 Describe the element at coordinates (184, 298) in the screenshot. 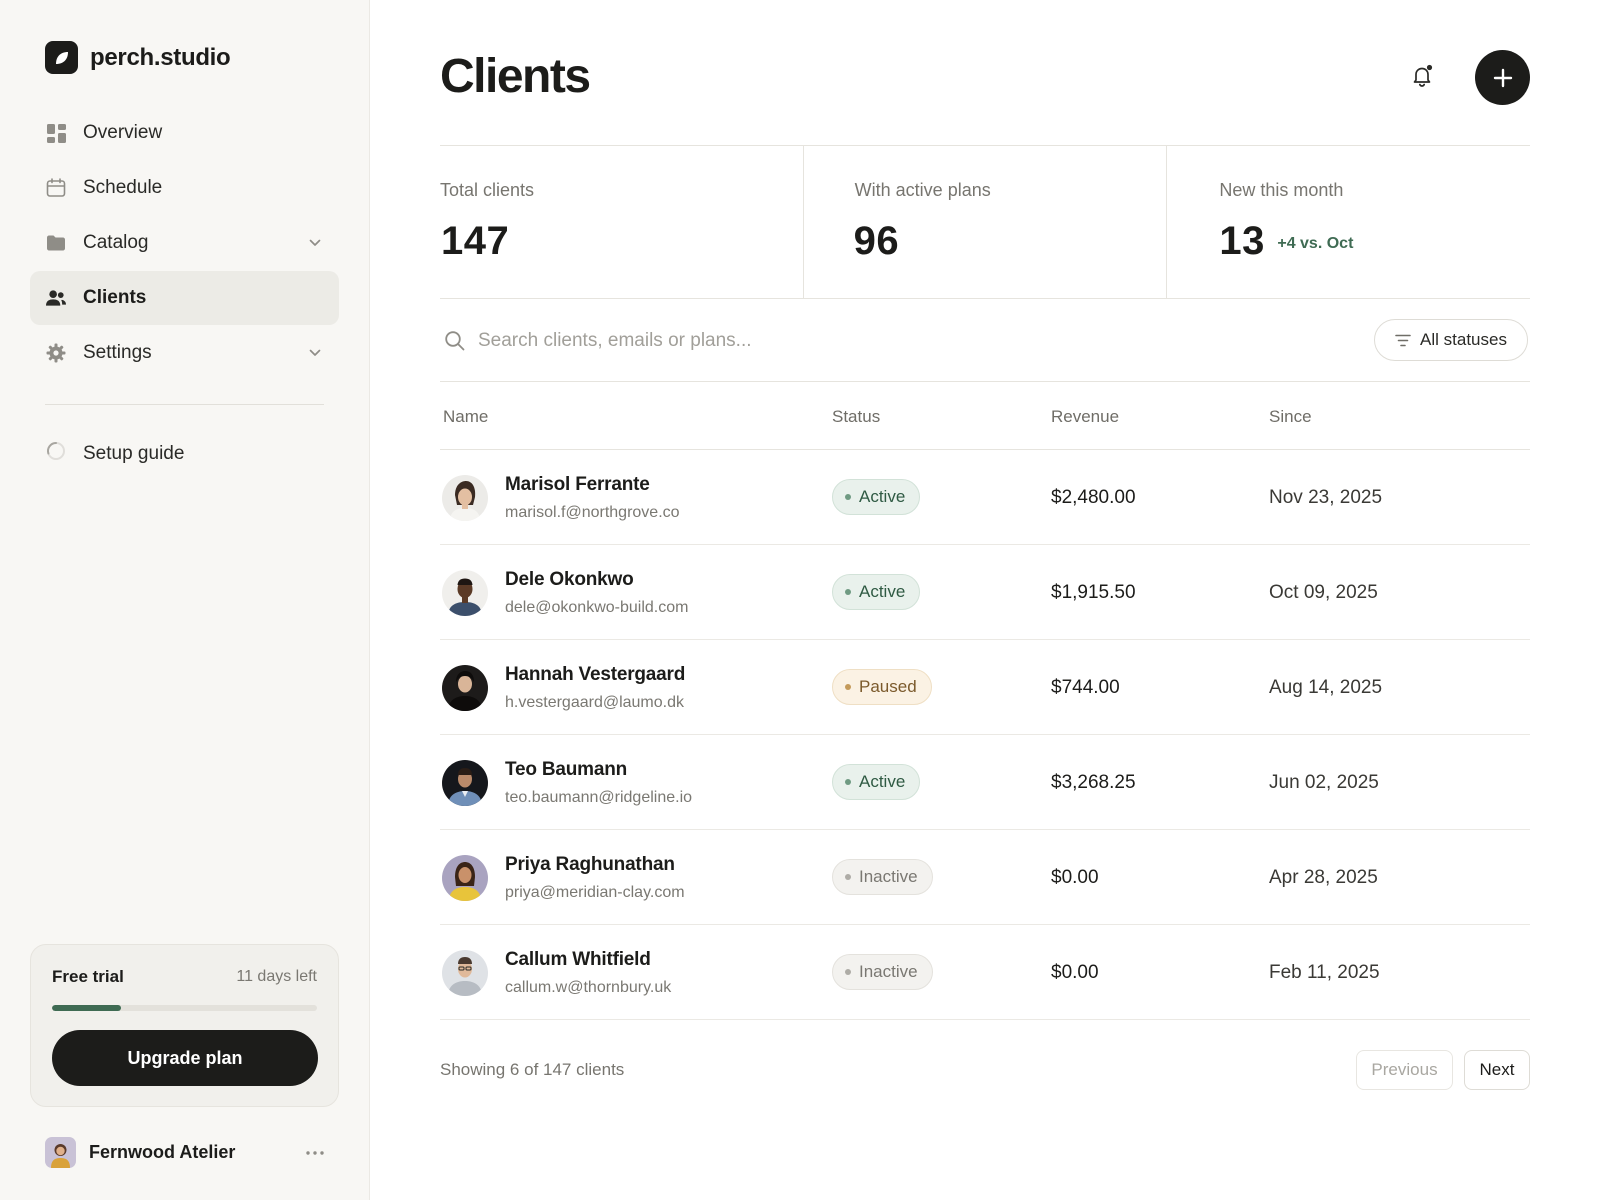

I see `sidebar-item-clients: Clients` at that location.